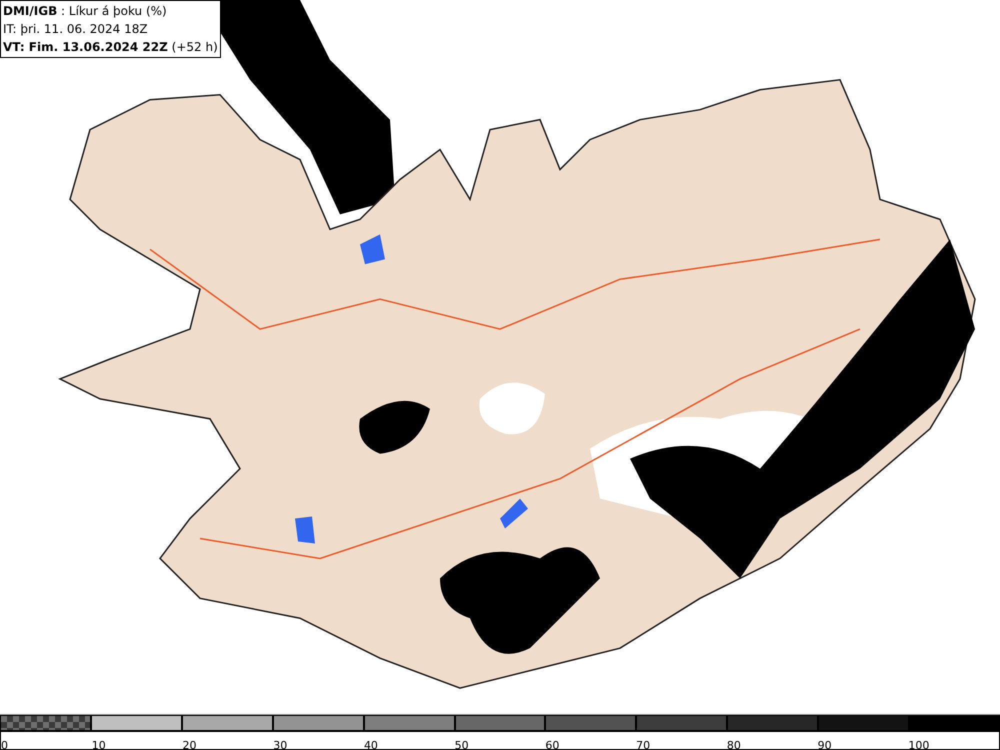 The image size is (1000, 750). I want to click on legend-label: 60, so click(552, 744).